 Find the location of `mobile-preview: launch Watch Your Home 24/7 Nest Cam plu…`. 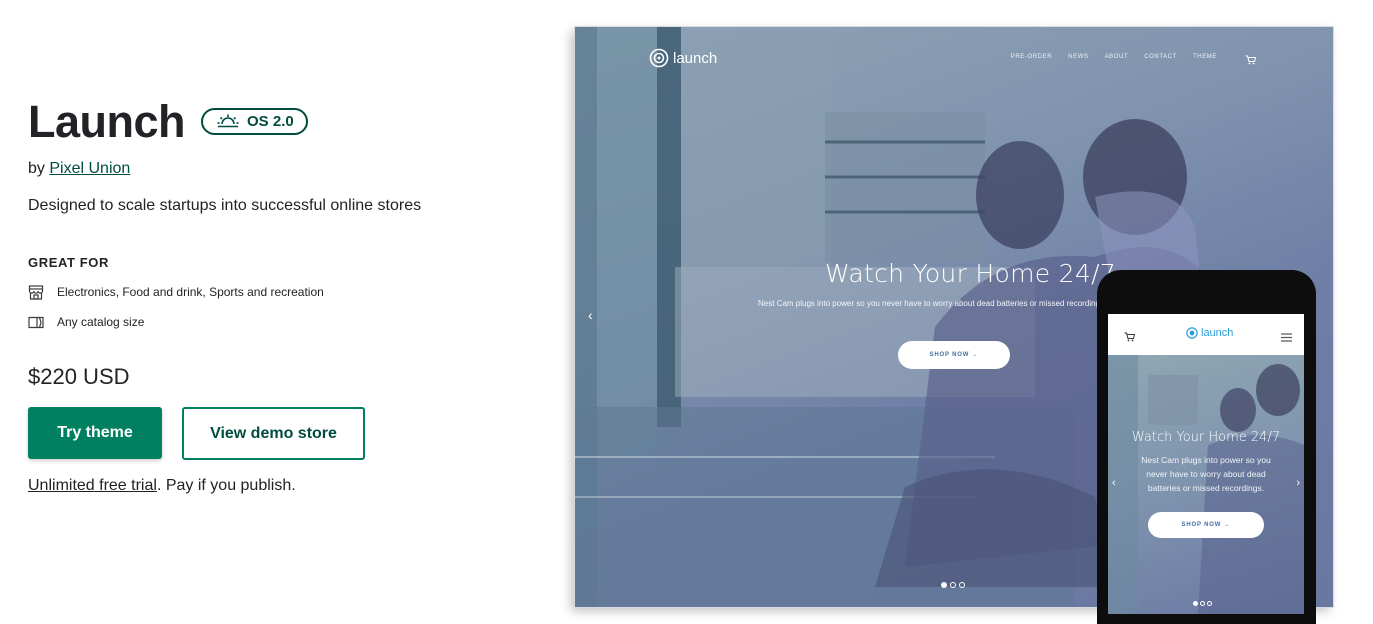

mobile-preview: launch Watch Your Home 24/7 Nest Cam plu… is located at coordinates (1206, 447).